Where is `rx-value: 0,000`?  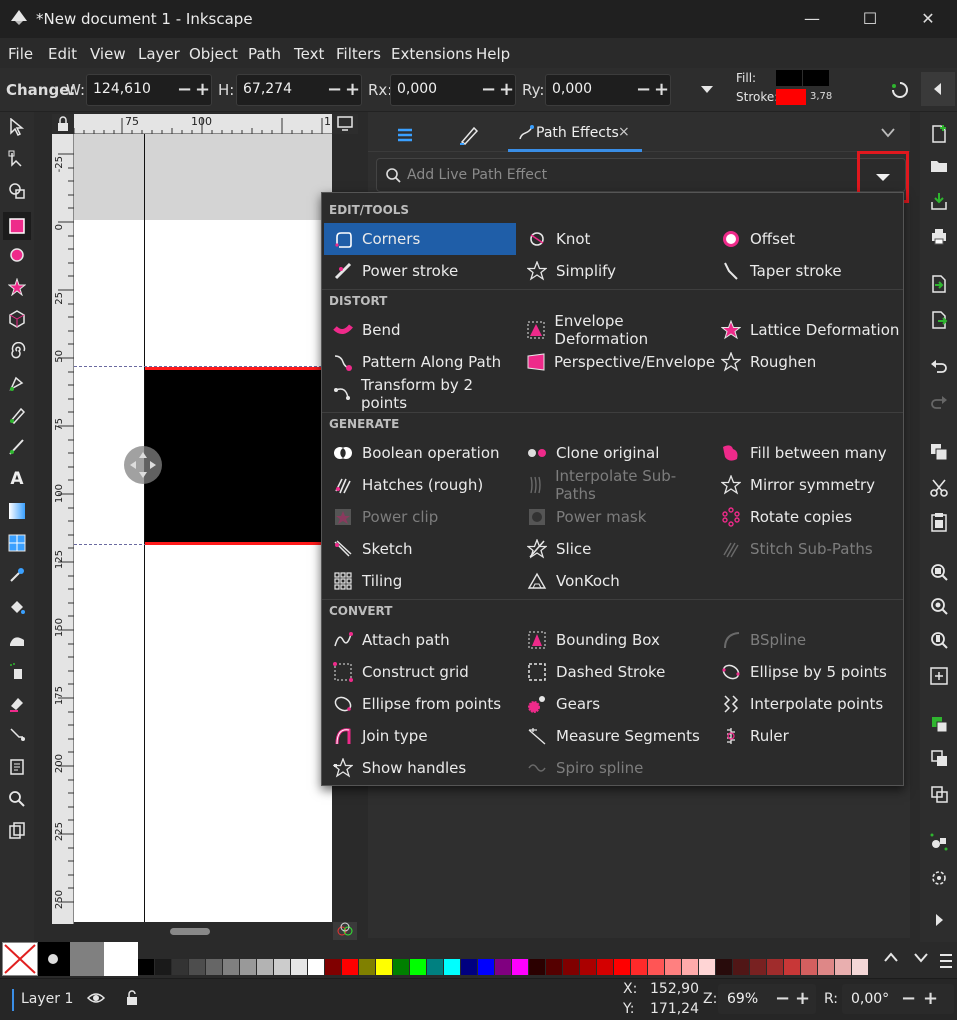
rx-value: 0,000 is located at coordinates (417, 89).